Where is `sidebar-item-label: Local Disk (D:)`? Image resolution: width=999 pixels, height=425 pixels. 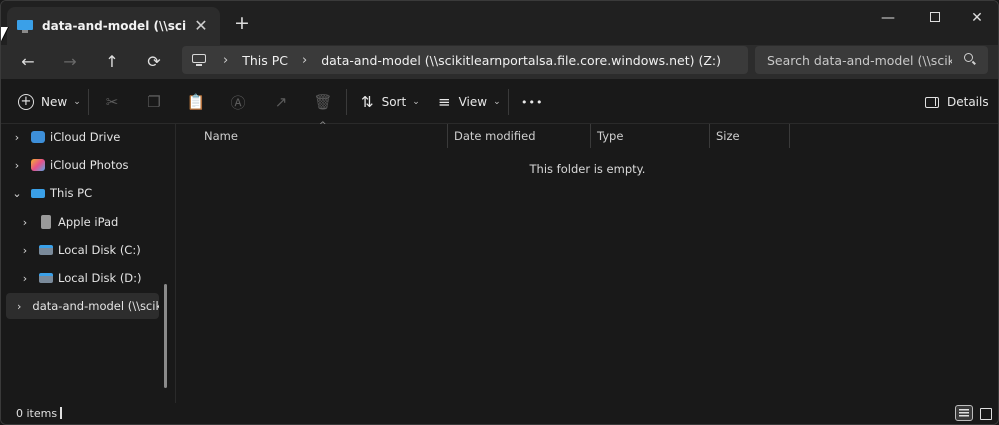 sidebar-item-label: Local Disk (D:) is located at coordinates (100, 278).